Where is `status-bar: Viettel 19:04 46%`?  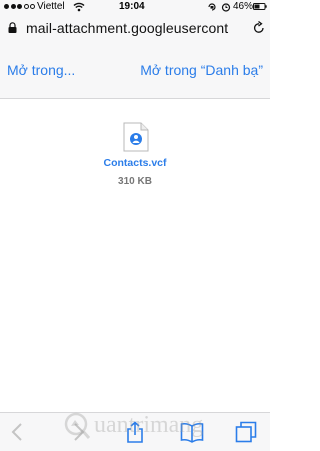
status-bar: Viettel 19:04 46% is located at coordinates (135, 7).